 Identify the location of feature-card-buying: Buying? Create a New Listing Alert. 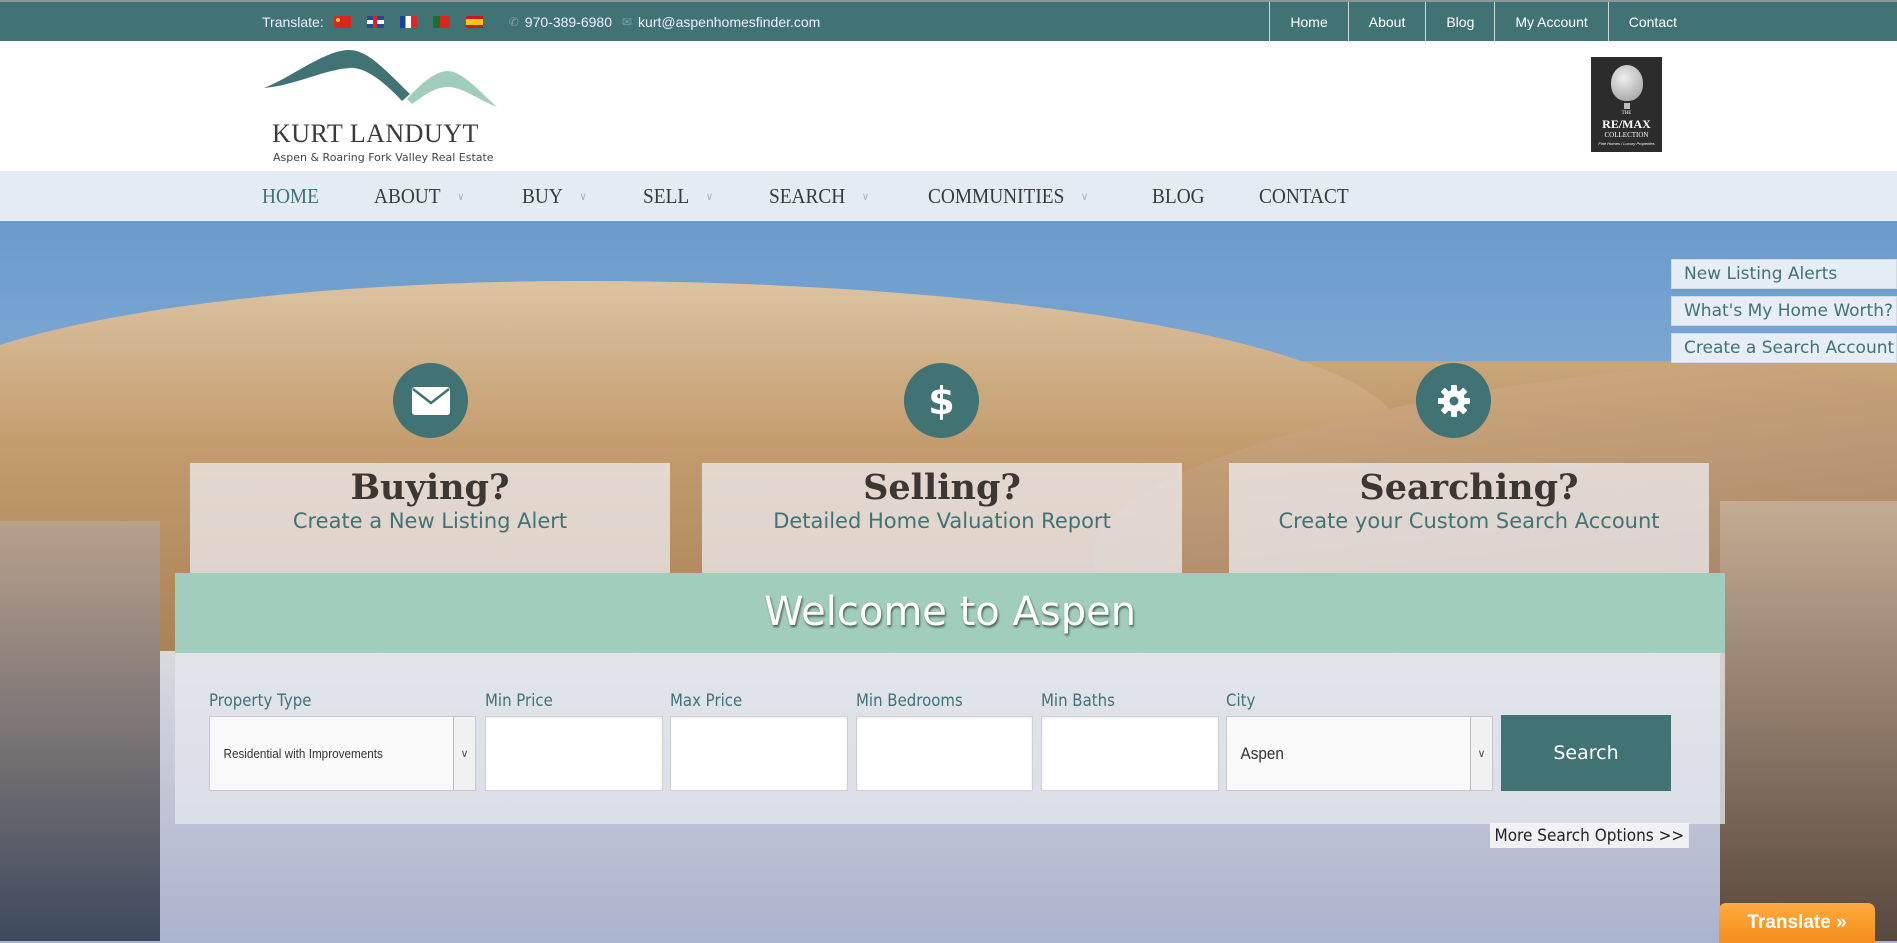
(430, 518).